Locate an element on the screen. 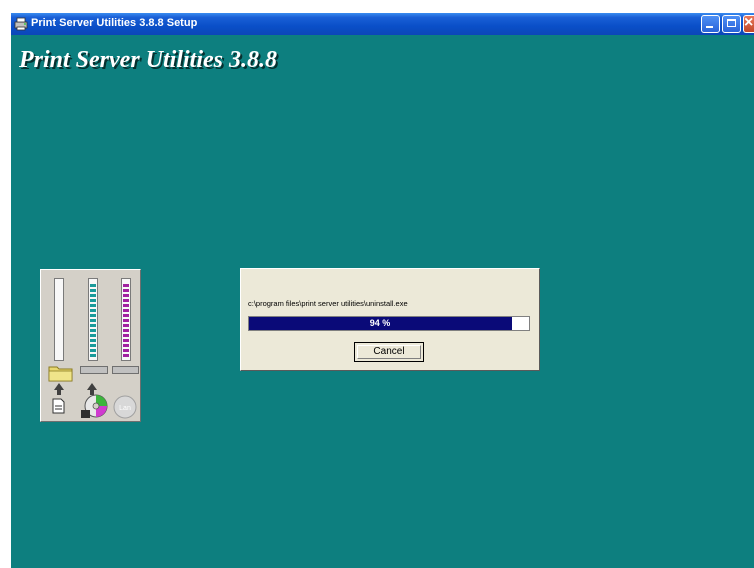 The height and width of the screenshot is (568, 754). lan-icon: Lan is located at coordinates (125, 407).